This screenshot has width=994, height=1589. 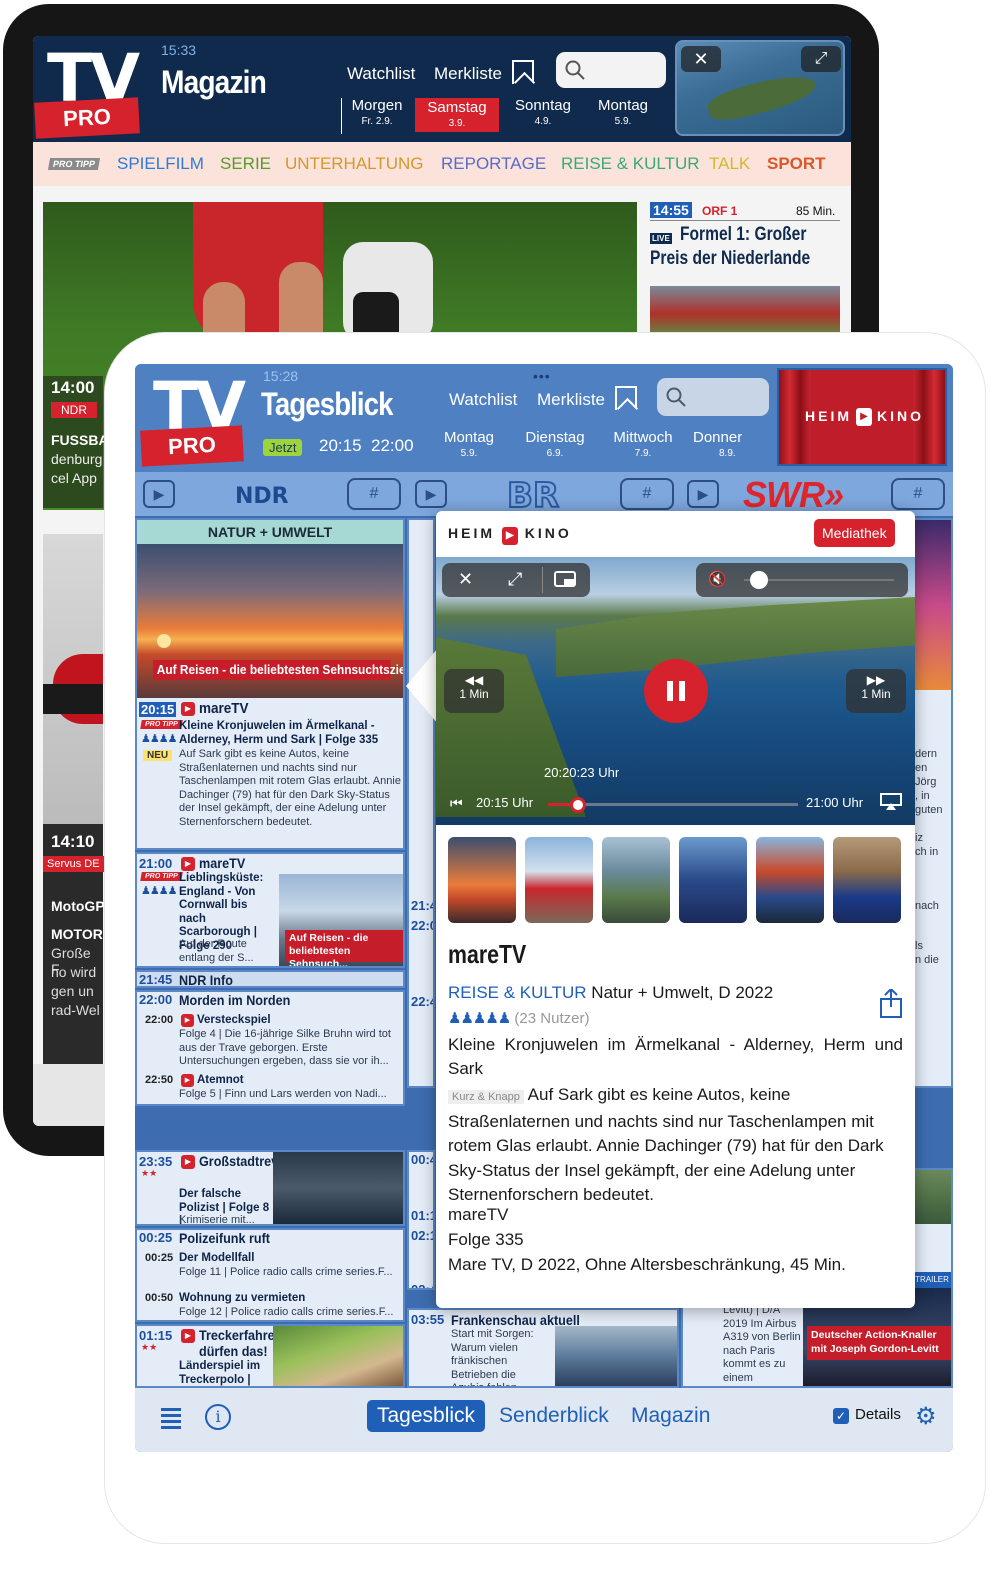 I want to click on channel-logo-swr: SWR», so click(x=793, y=495).